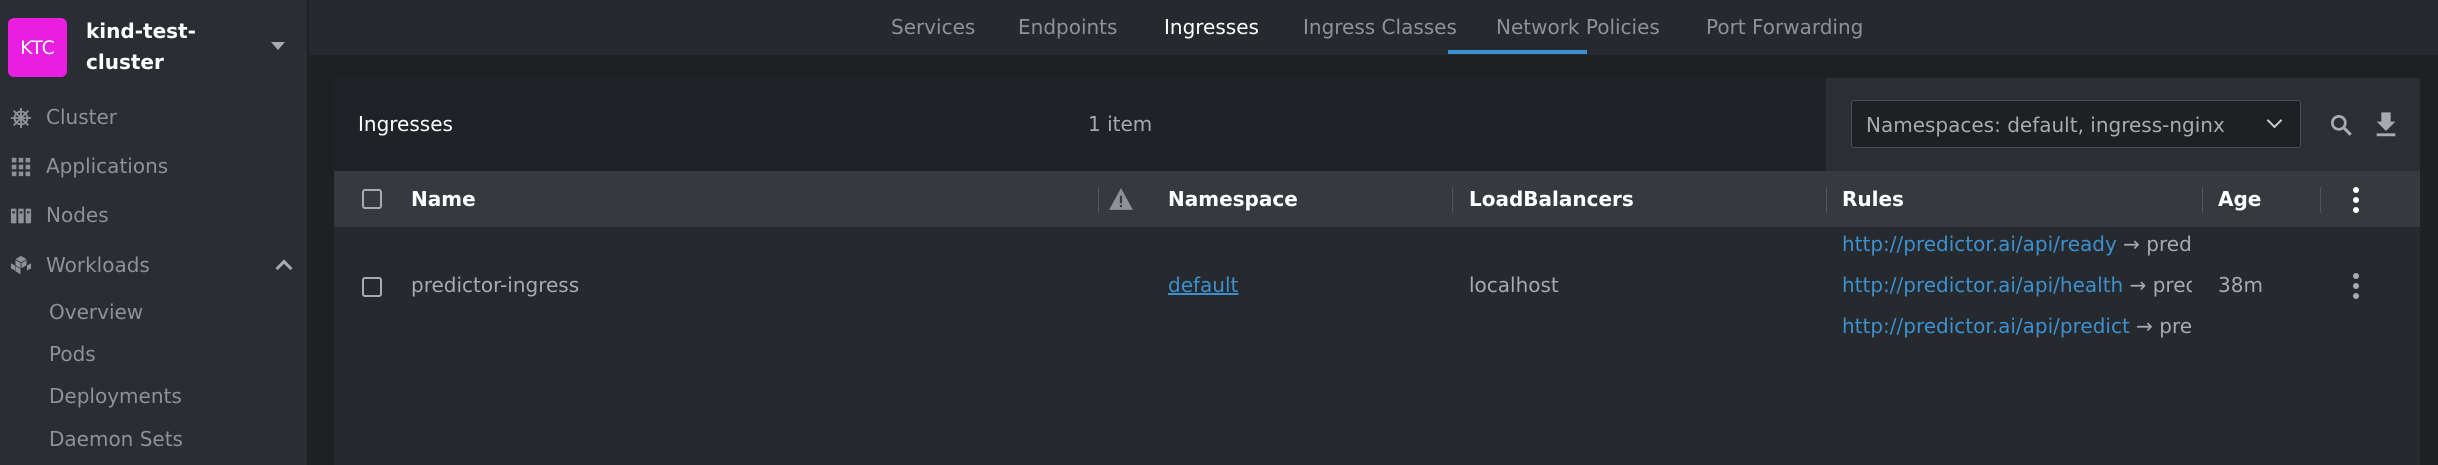 Image resolution: width=2438 pixels, height=465 pixels. Describe the element at coordinates (2356, 288) in the screenshot. I see `row-menu-icon` at that location.